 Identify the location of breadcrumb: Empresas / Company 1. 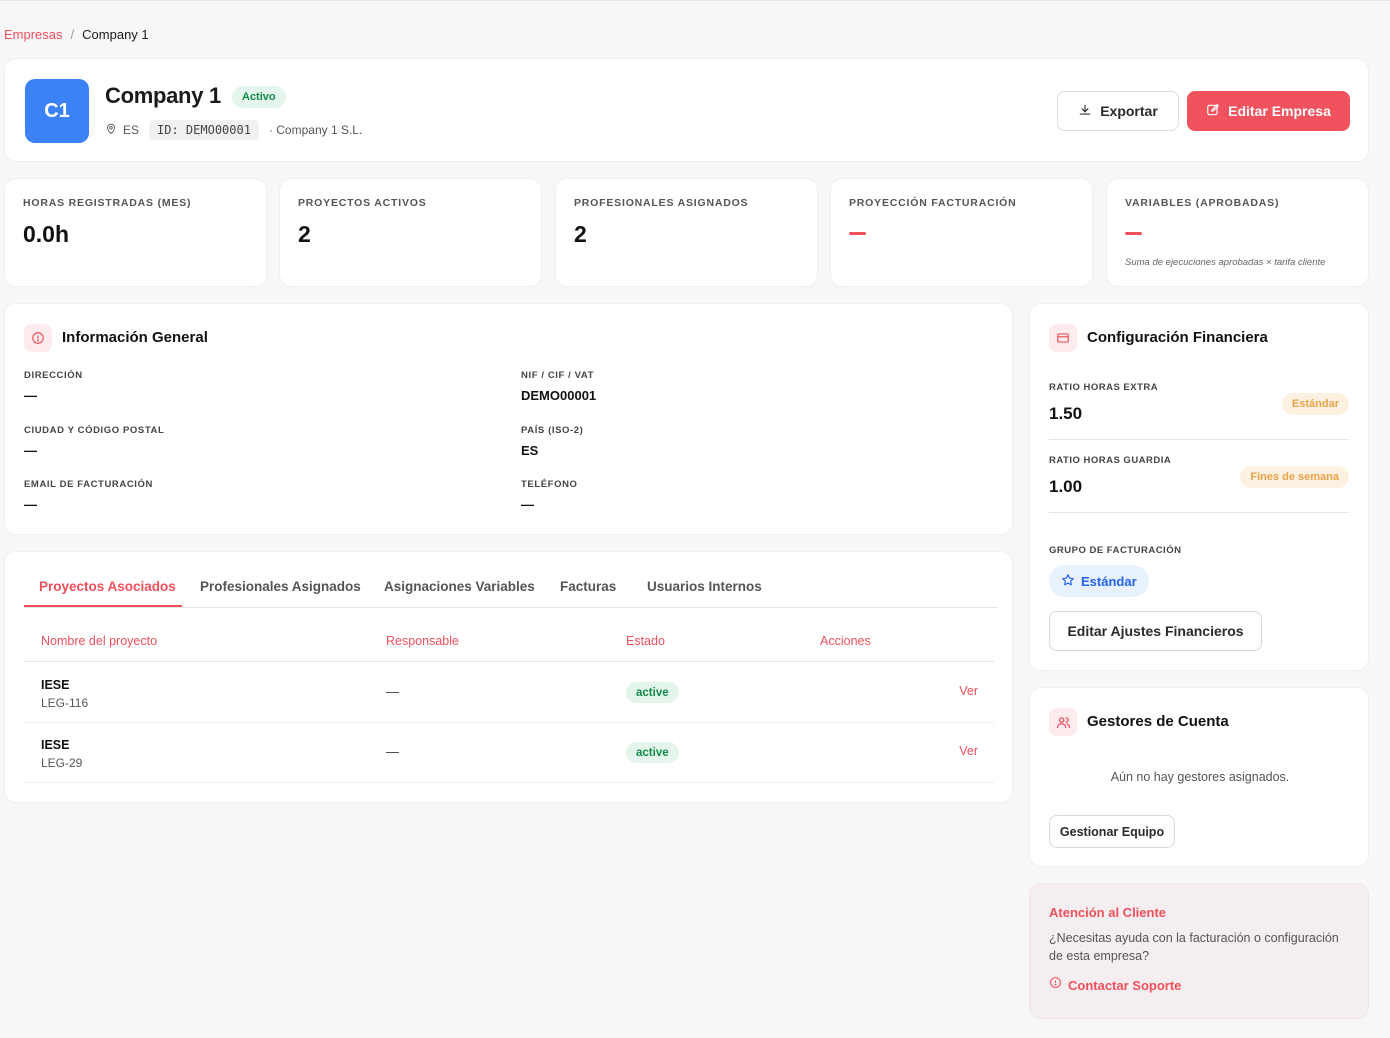
(76, 34).